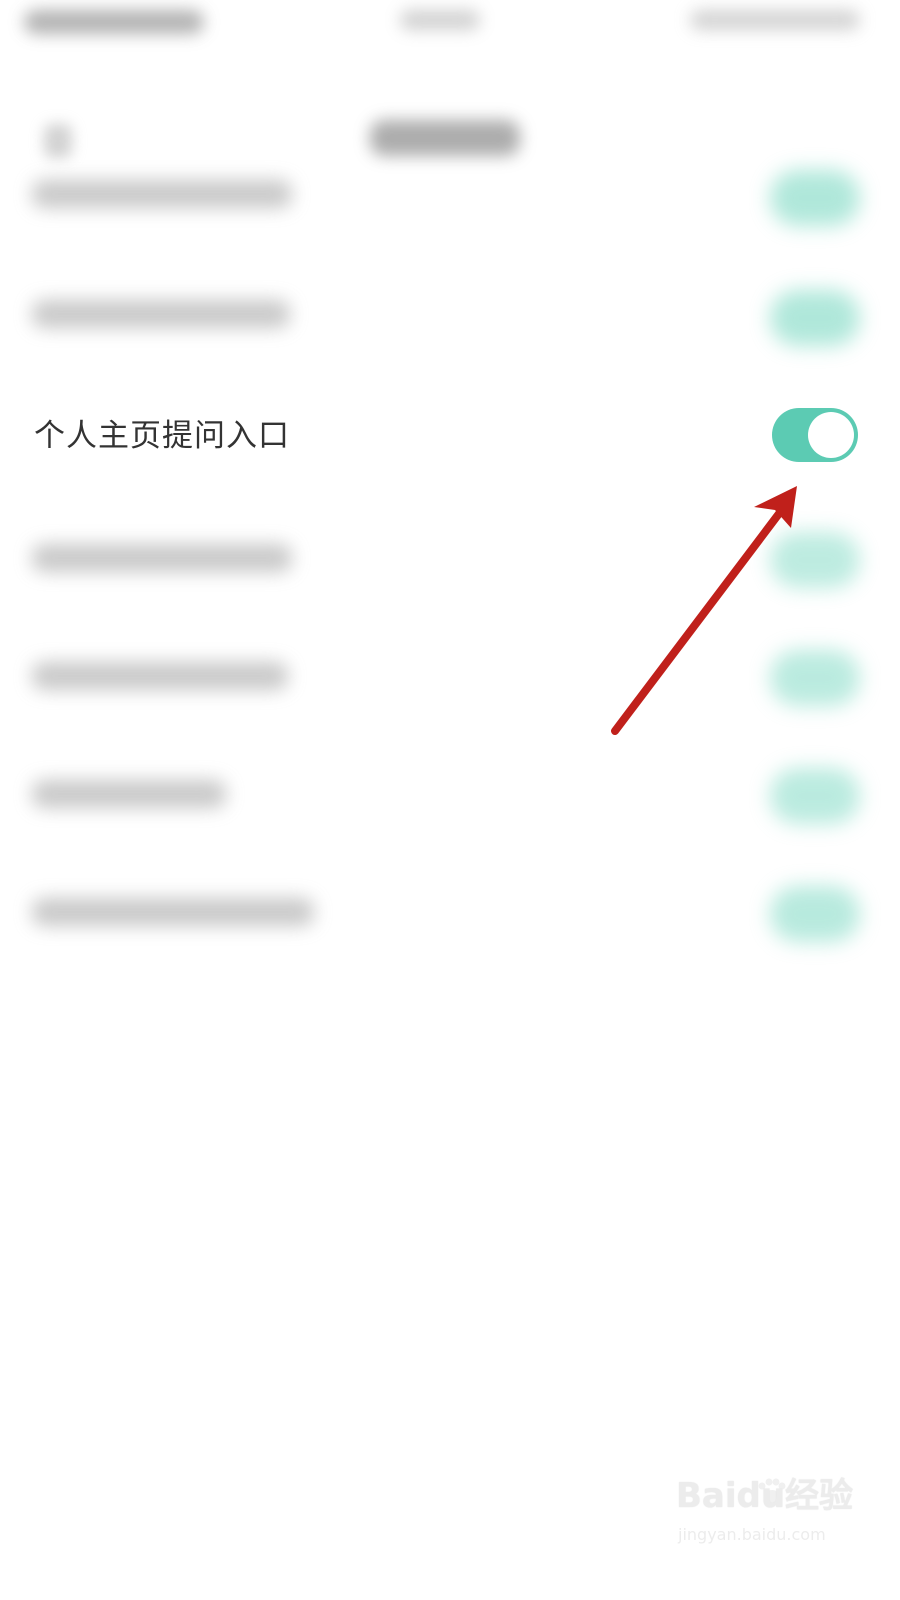  What do you see at coordinates (765, 1496) in the screenshot?
I see `watermark-brand: Baidu经验` at bounding box center [765, 1496].